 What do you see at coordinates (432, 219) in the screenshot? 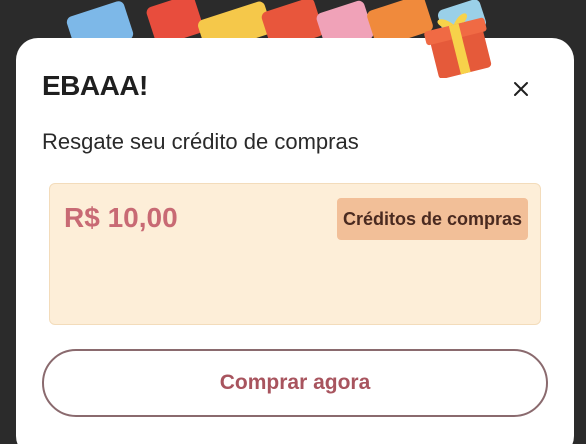
I see `credit-type-badge: Créditos de compras` at bounding box center [432, 219].